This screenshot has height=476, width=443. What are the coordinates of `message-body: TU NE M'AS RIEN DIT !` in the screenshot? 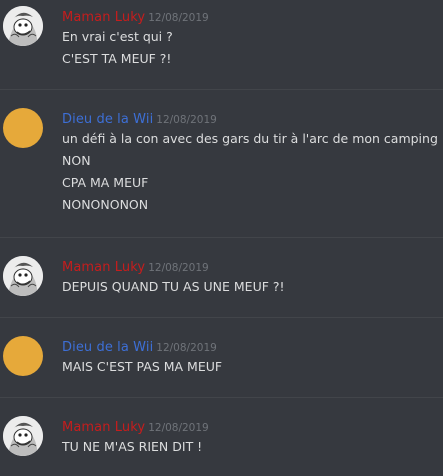 It's located at (132, 447).